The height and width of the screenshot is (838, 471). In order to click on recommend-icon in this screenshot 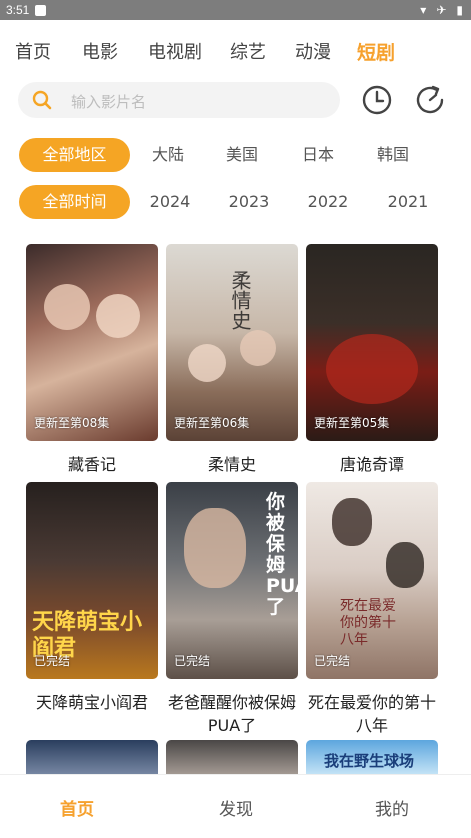, I will do `click(430, 100)`.